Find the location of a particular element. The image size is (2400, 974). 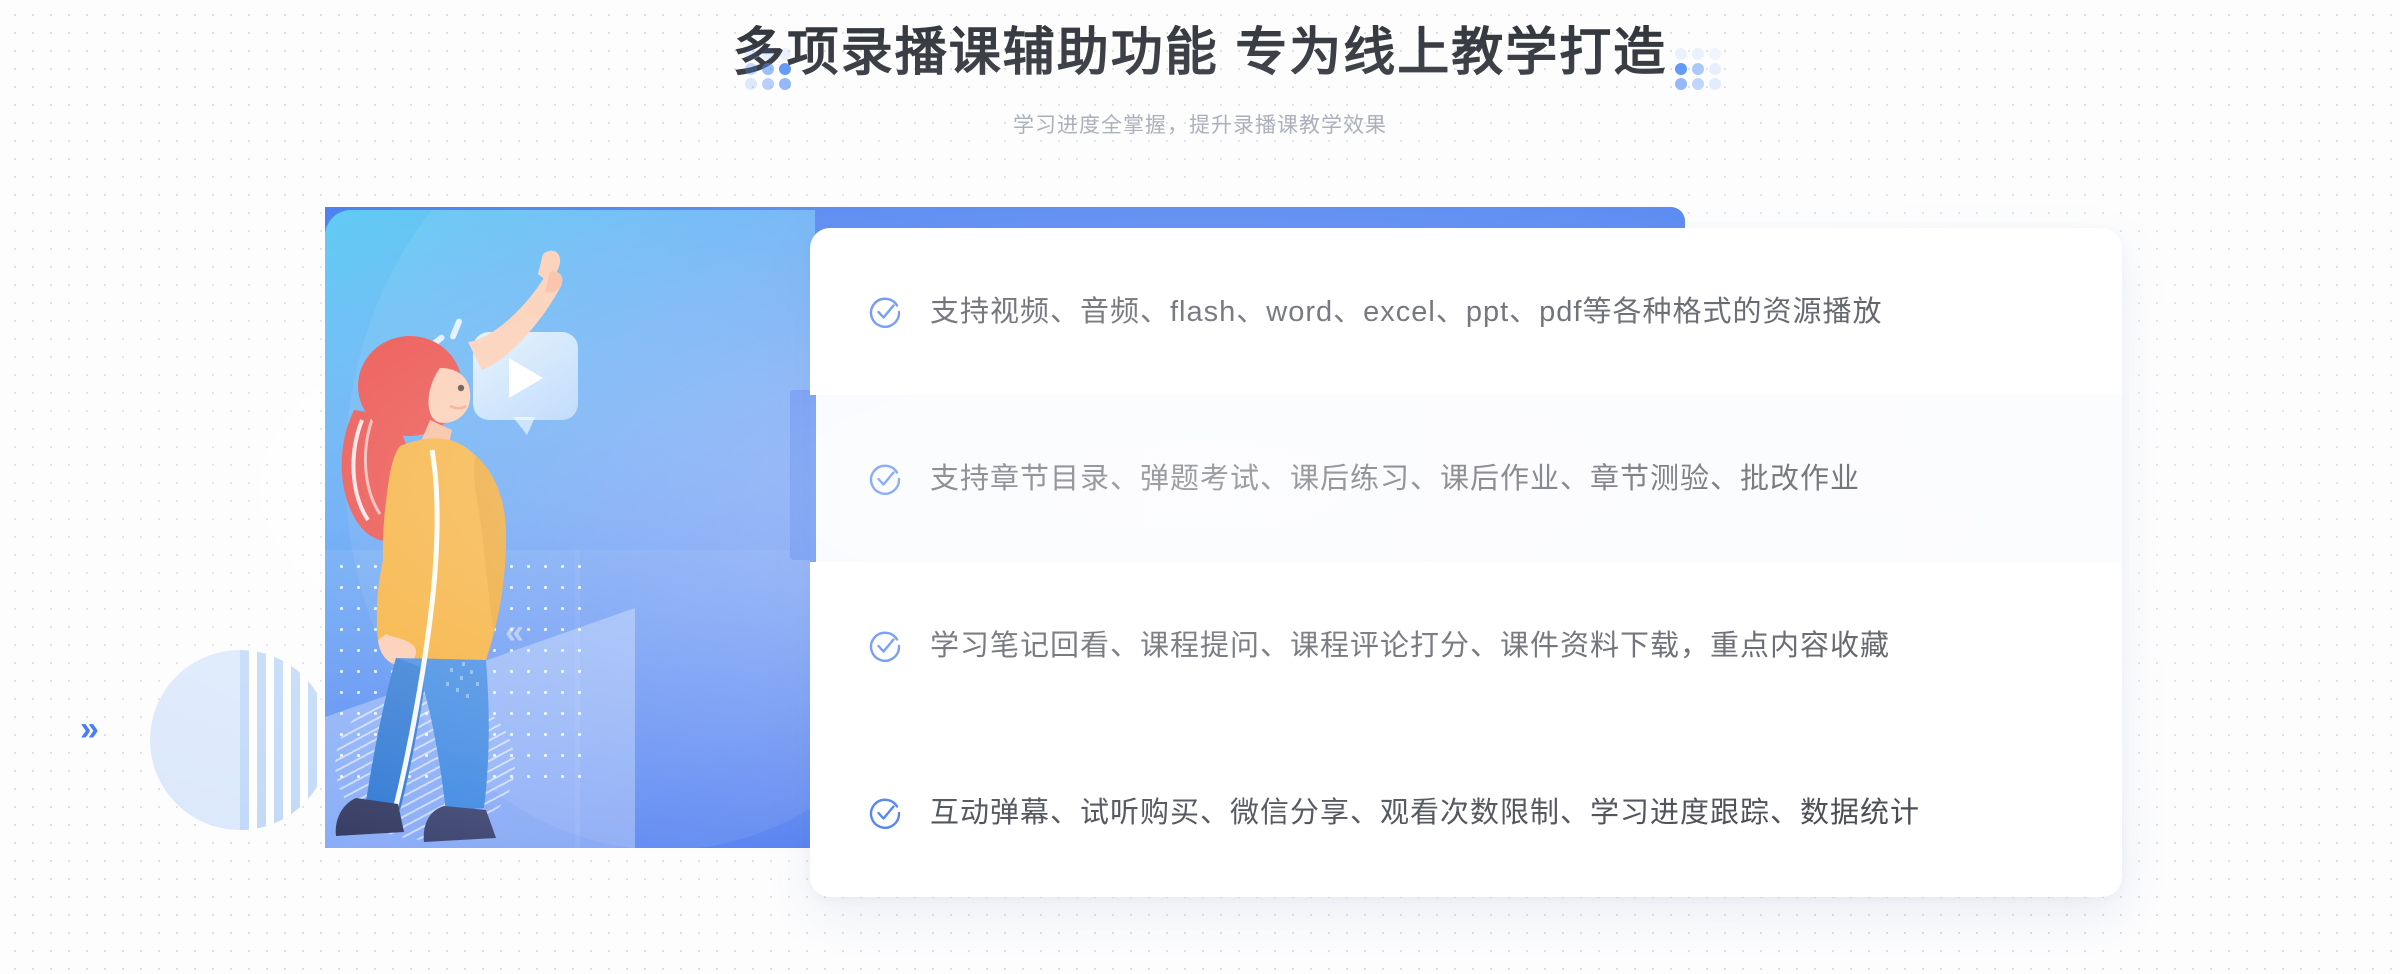

feature-row: 支持章节目录、弹题考试、课后练习、课后作业、章节测验、批改作业 is located at coordinates (1466, 478).